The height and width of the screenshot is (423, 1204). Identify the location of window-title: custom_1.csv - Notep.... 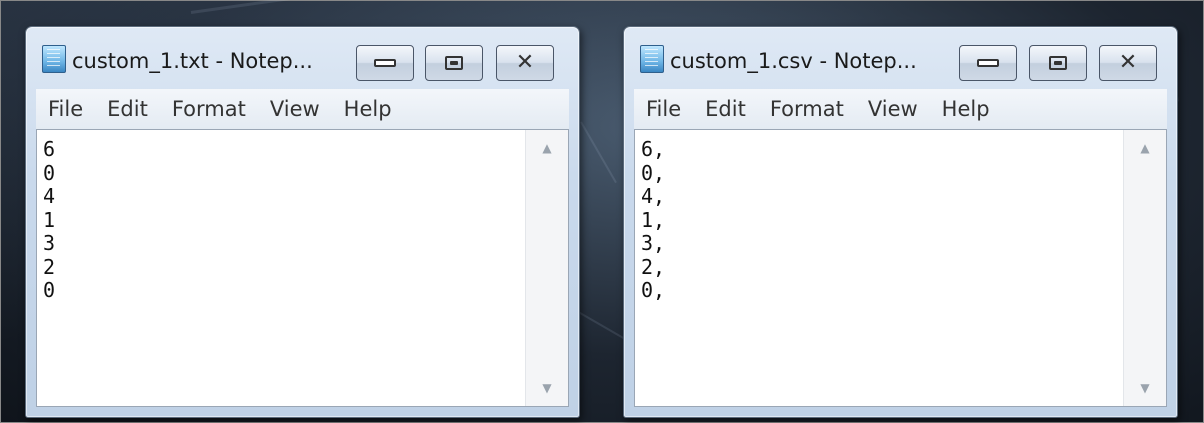
(793, 61).